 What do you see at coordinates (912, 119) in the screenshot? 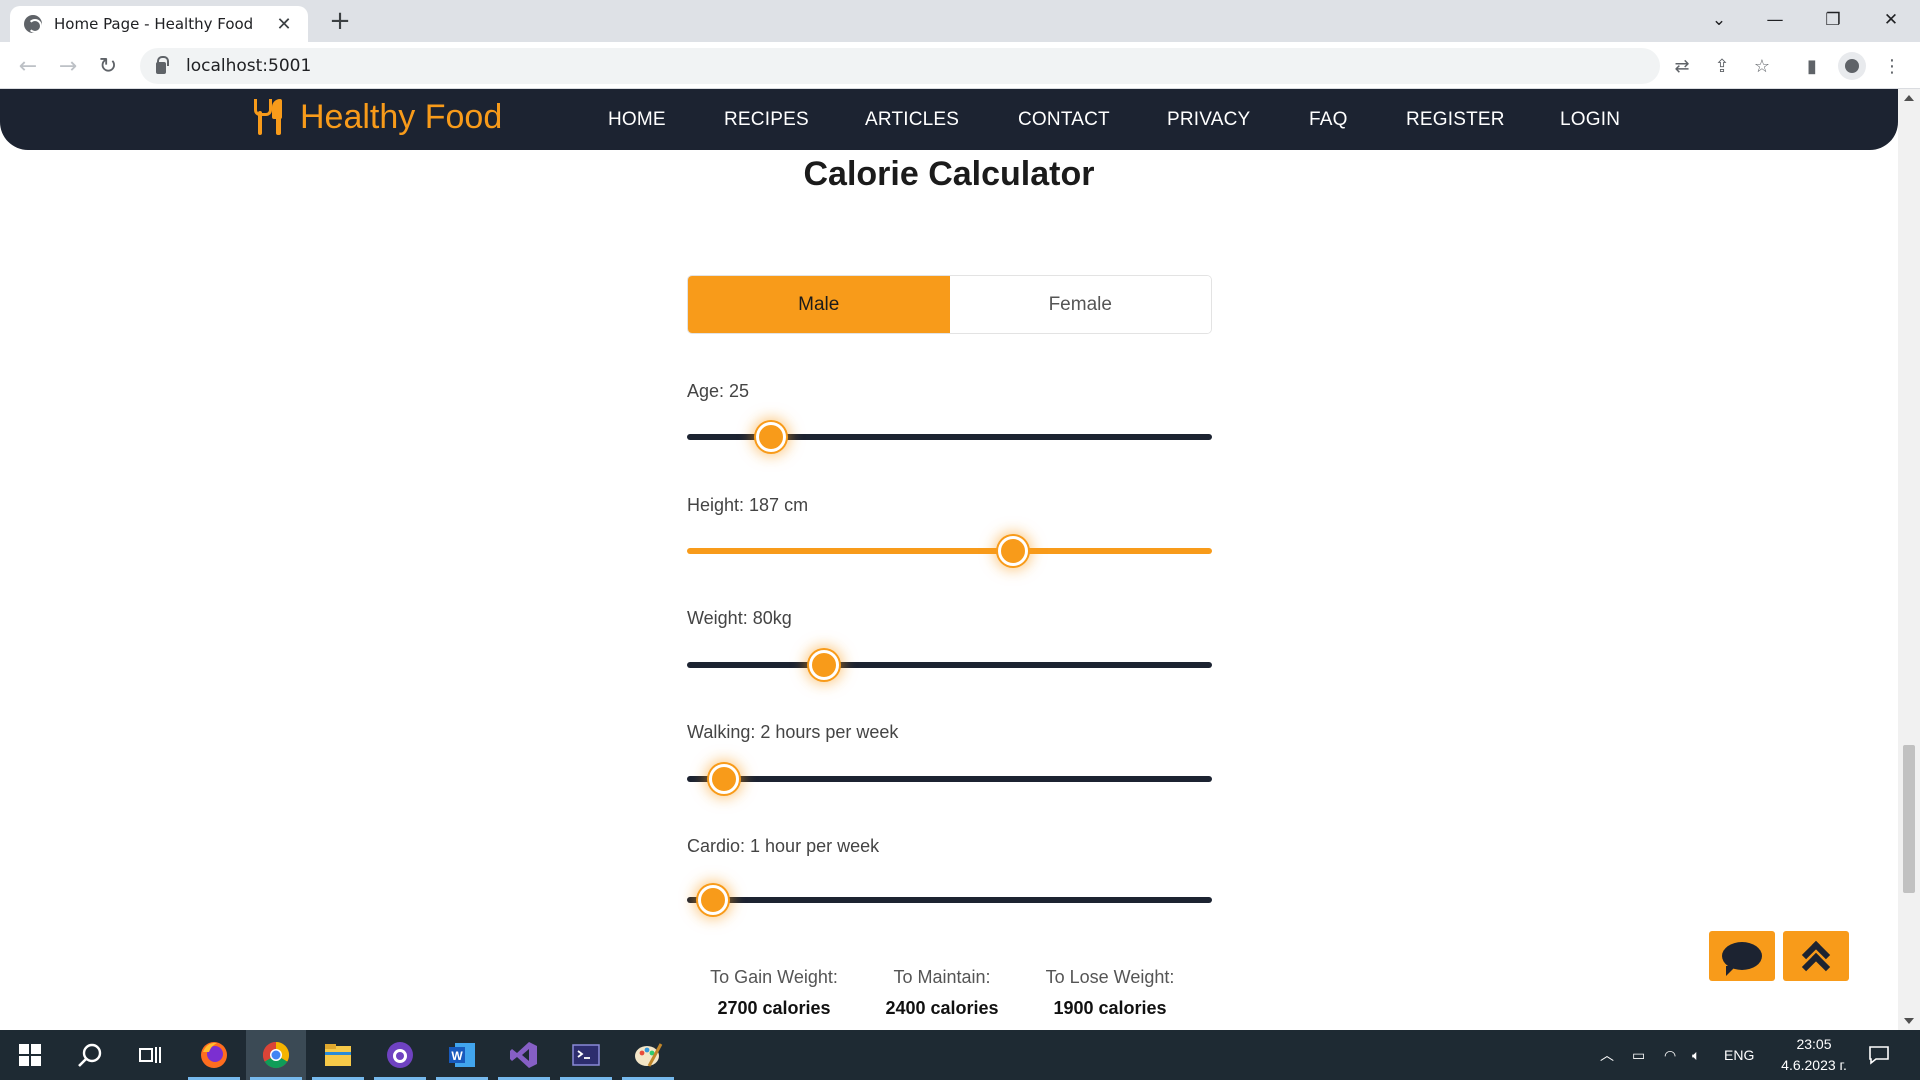
I see `nav-articles: ARTICLES` at bounding box center [912, 119].